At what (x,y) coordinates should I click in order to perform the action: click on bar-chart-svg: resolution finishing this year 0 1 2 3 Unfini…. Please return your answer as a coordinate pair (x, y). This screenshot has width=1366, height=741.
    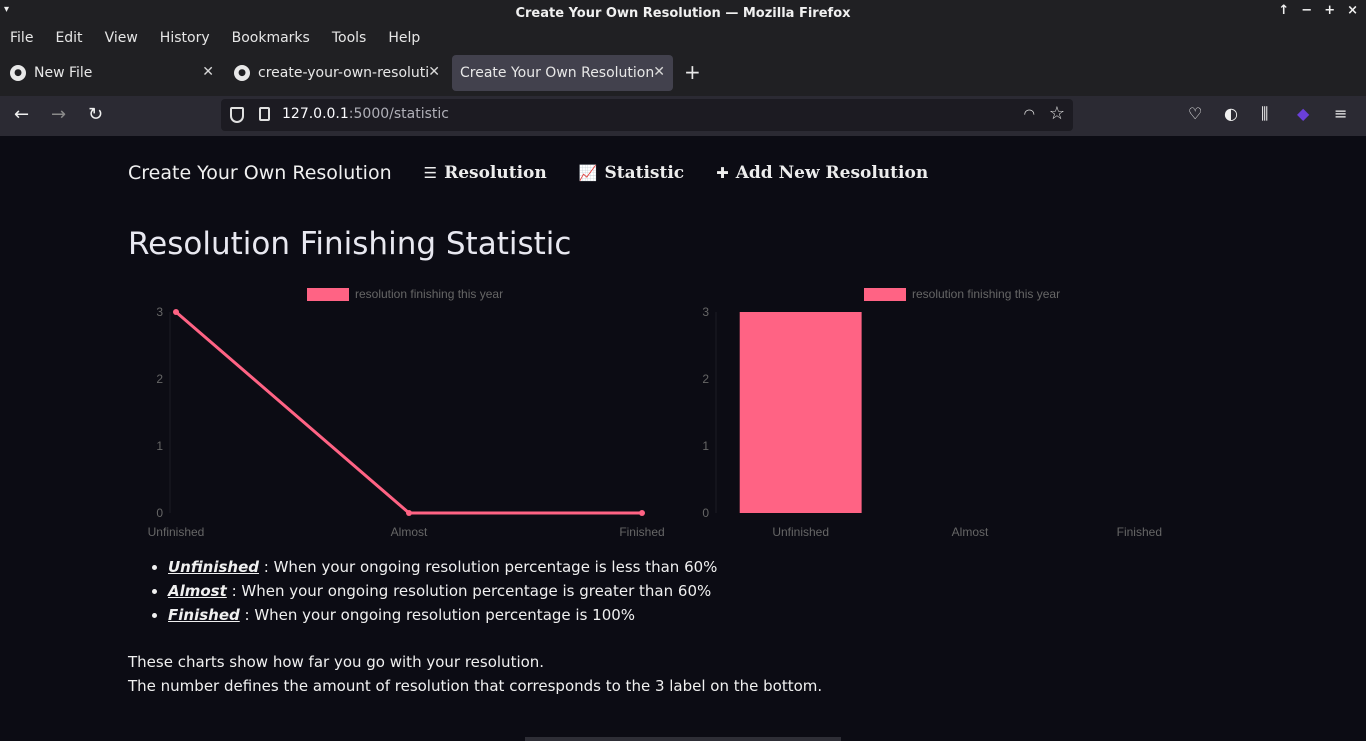
    Looking at the image, I should click on (932, 413).